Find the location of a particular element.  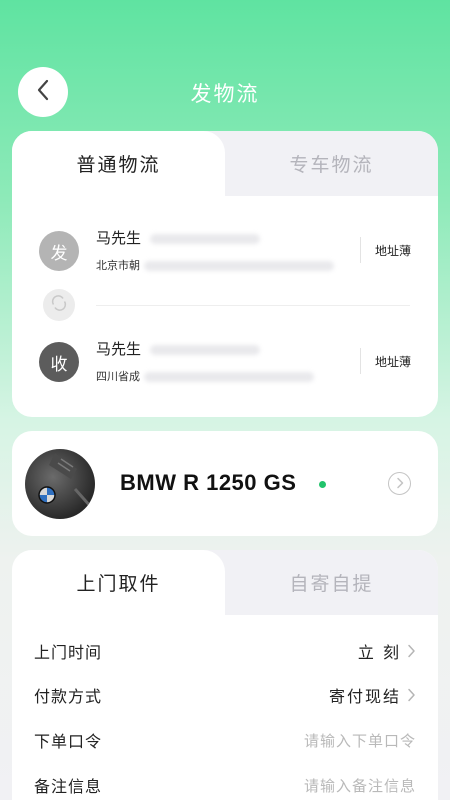

tab-door-pickup: 上门取件 is located at coordinates (118, 582).